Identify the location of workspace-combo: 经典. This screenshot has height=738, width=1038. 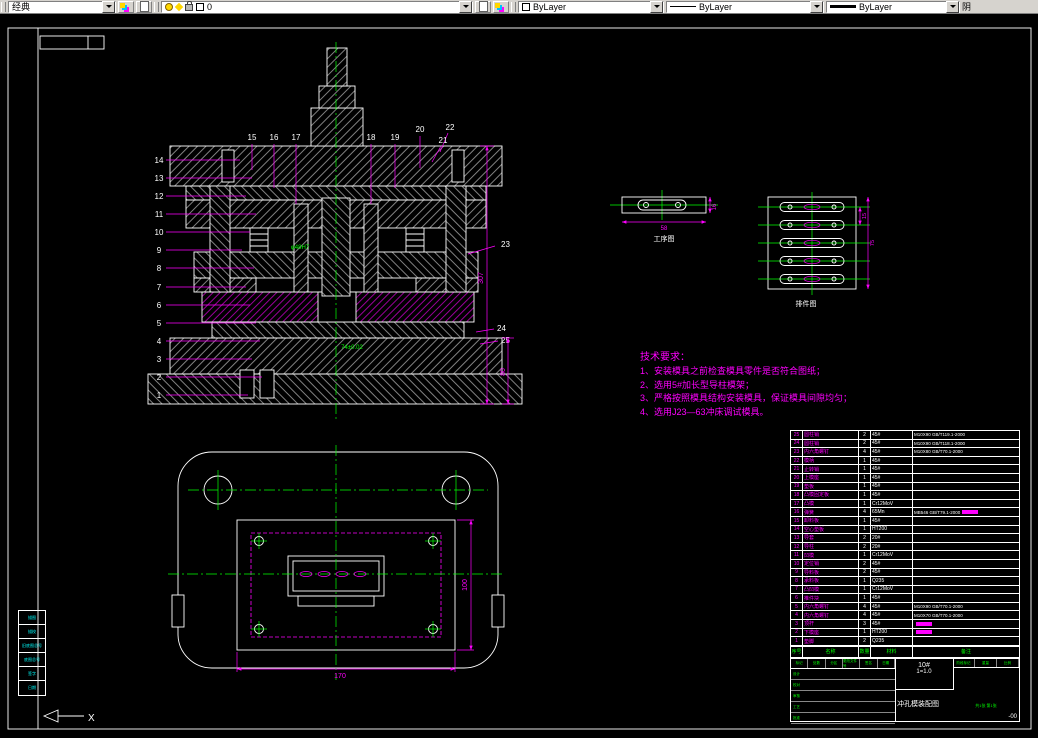
(62, 6).